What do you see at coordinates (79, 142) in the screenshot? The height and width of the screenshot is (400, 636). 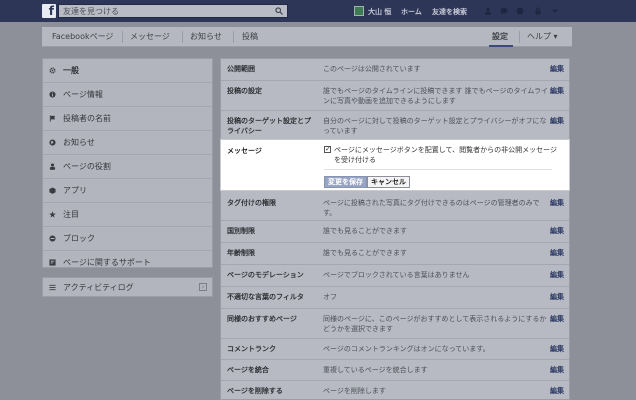 I see `sidebar-item-label: お知らせ` at bounding box center [79, 142].